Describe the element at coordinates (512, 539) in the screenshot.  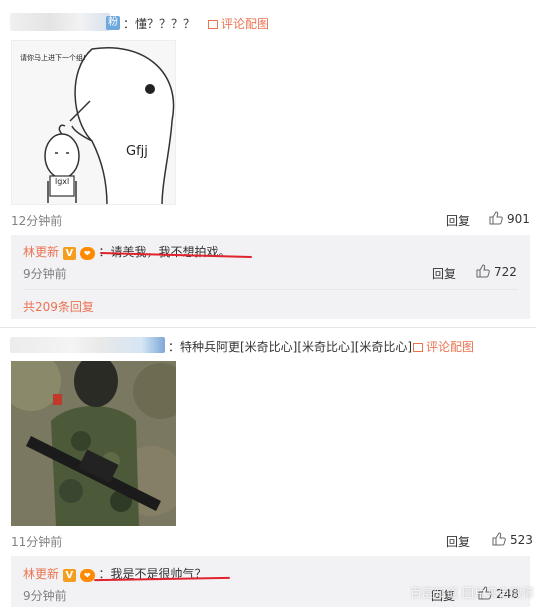
I see `like-button: 523` at that location.